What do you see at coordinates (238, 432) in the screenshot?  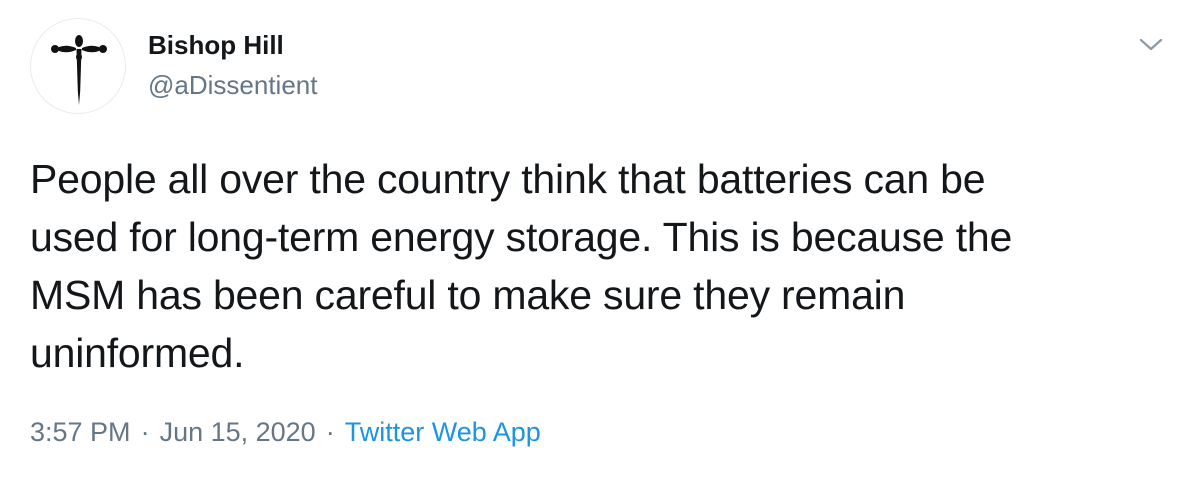 I see `tweet-date: Jun 15, 2020` at bounding box center [238, 432].